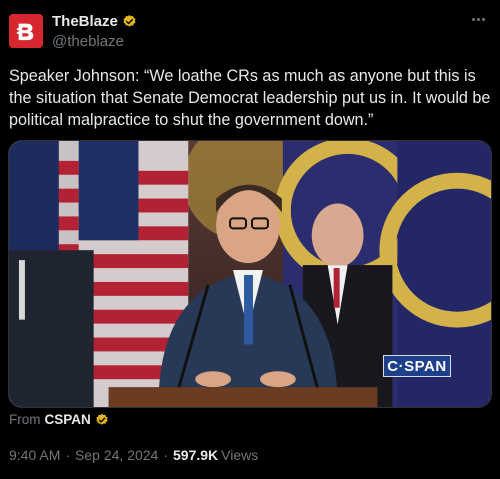 This screenshot has height=479, width=500. What do you see at coordinates (240, 455) in the screenshot?
I see `views-label: Views` at bounding box center [240, 455].